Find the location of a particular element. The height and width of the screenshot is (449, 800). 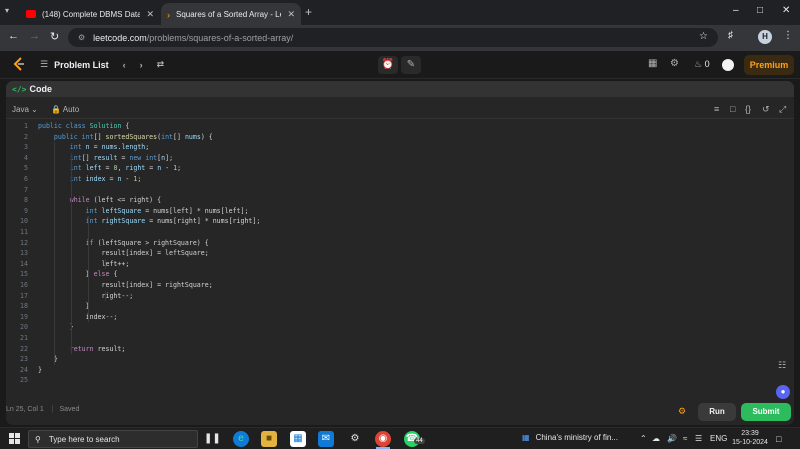

leetcode-logo-icon is located at coordinates (19, 64).